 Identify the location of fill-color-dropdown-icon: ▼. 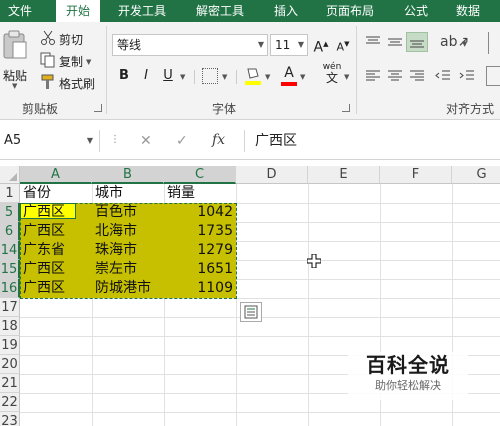
(267, 77).